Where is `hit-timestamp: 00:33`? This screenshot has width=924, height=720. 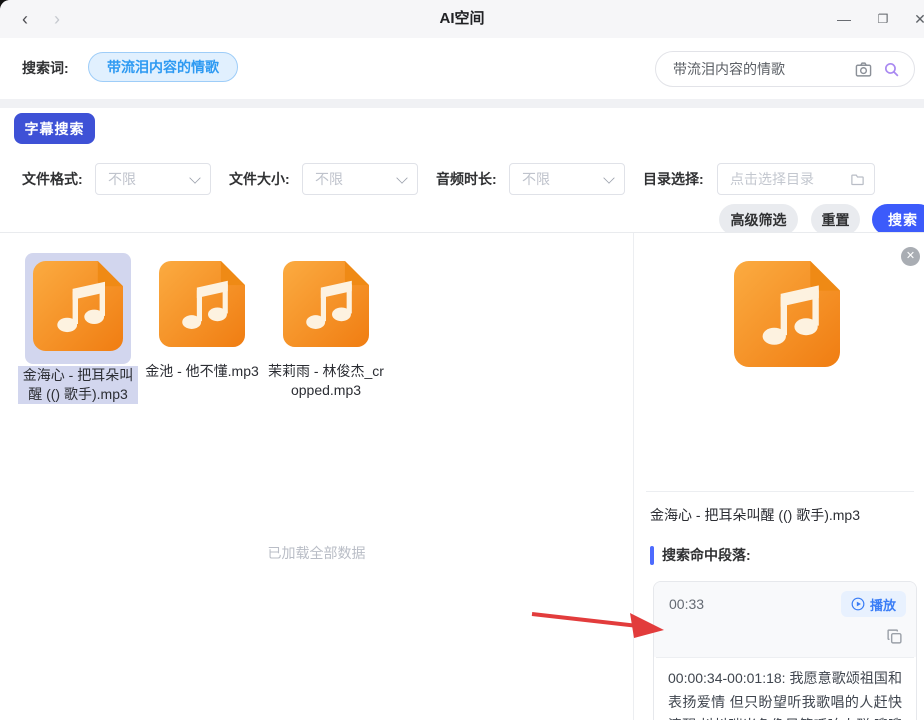 hit-timestamp: 00:33 is located at coordinates (687, 604).